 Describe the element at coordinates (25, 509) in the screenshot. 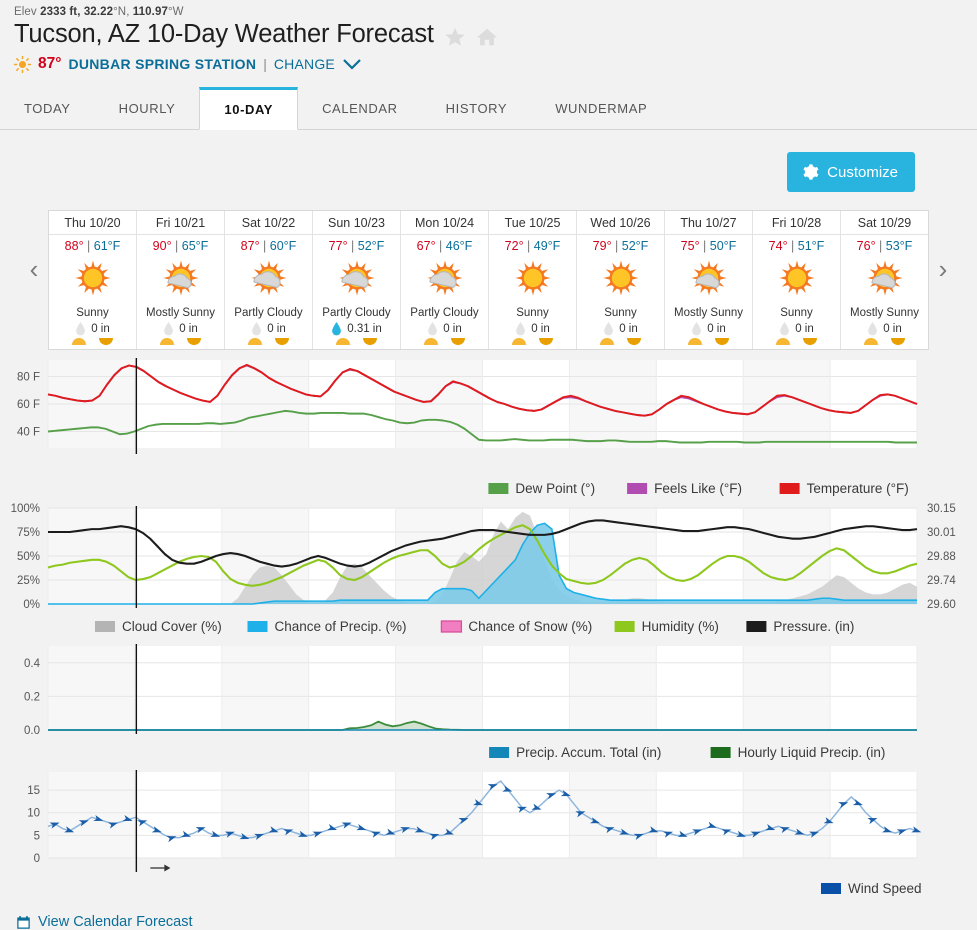

I see `y-axis-tick-left: 100%` at that location.